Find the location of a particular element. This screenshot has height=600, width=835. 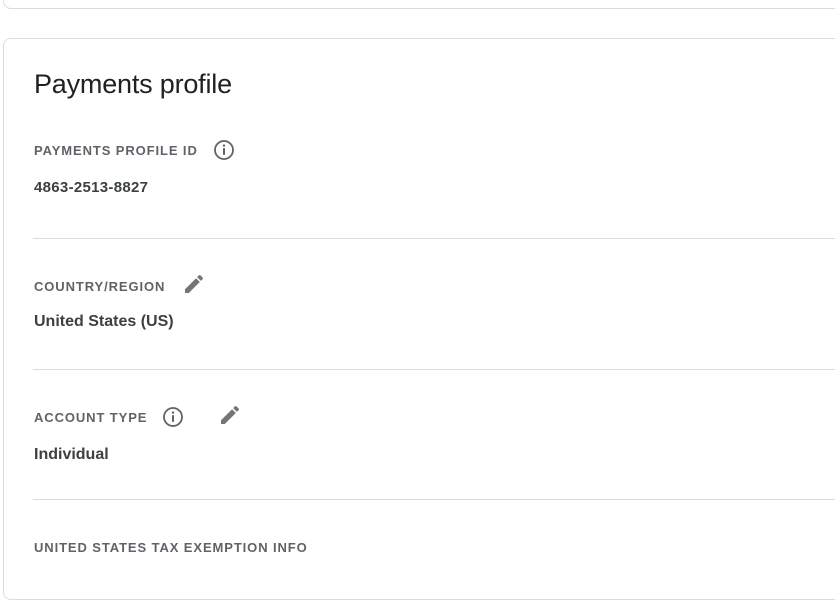

account-type-label: ACCOUNT TYPE is located at coordinates (91, 417).